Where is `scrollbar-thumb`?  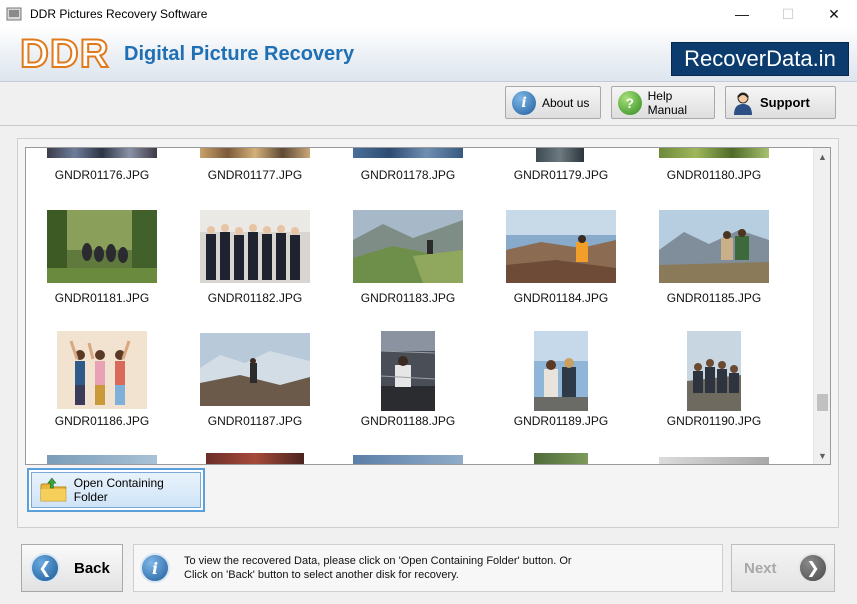
scrollbar-thumb is located at coordinates (822, 402).